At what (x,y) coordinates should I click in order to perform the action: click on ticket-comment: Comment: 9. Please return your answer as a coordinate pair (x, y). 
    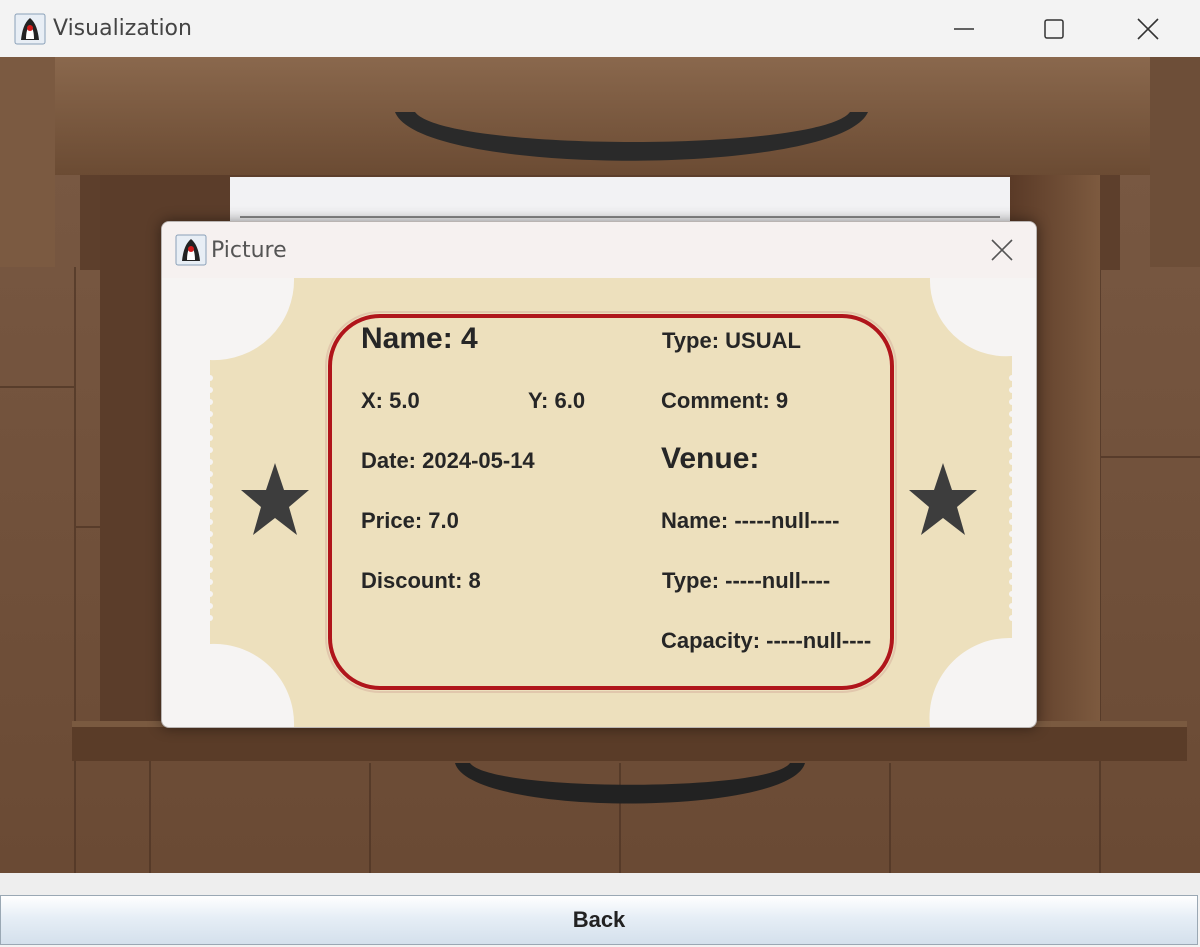
    Looking at the image, I should click on (725, 400).